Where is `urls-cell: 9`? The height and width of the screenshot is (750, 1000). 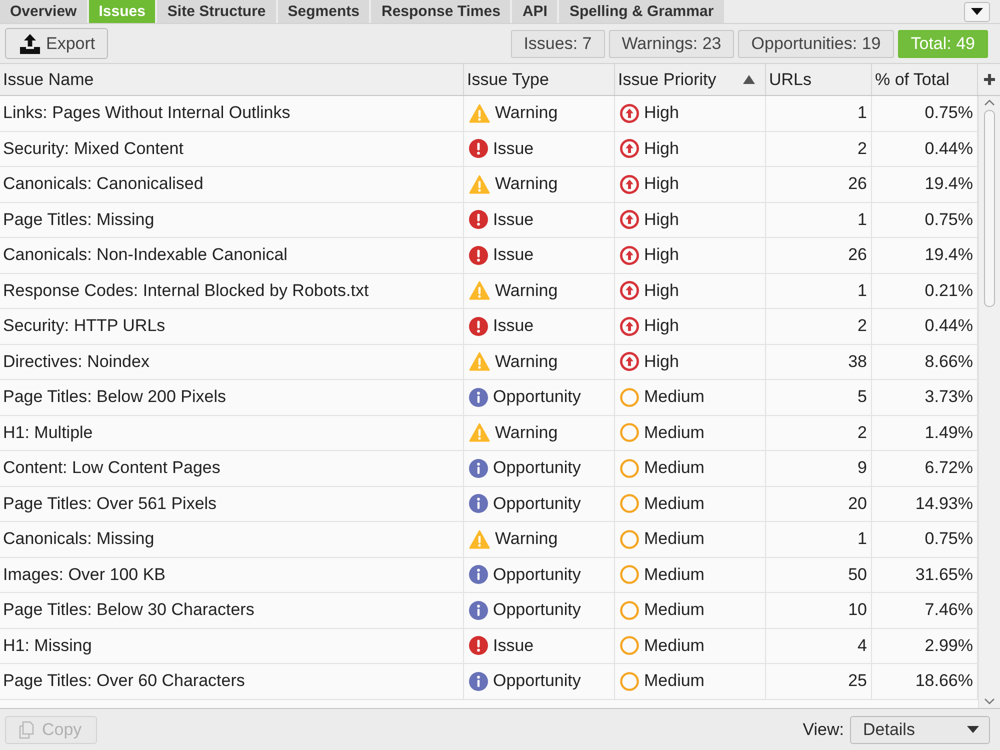 urls-cell: 9 is located at coordinates (819, 468).